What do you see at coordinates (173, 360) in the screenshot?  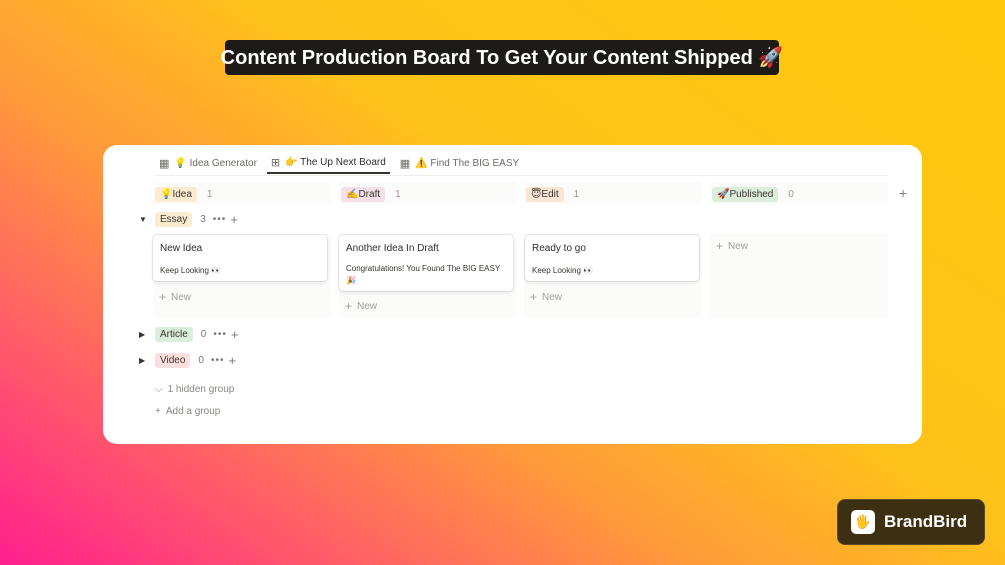 I see `group-label: Video` at bounding box center [173, 360].